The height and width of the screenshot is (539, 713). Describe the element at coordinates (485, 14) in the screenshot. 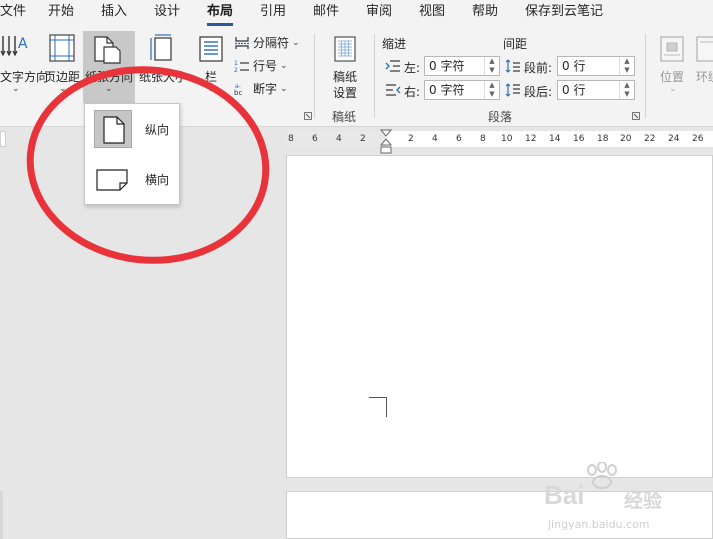

I see `tab-help: 帮助` at that location.